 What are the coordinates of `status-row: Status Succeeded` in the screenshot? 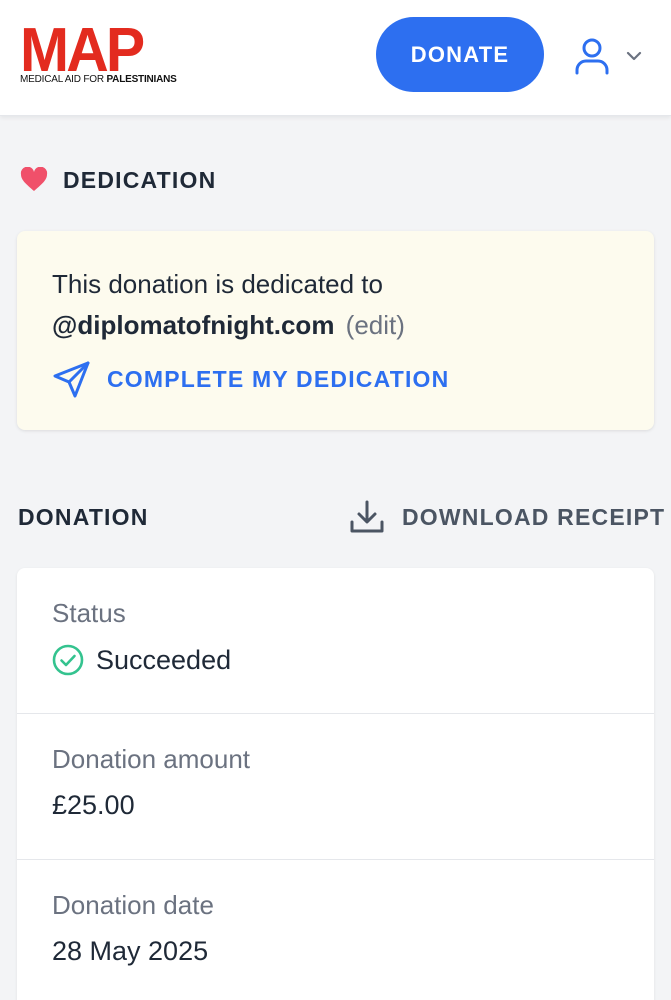 It's located at (335, 641).